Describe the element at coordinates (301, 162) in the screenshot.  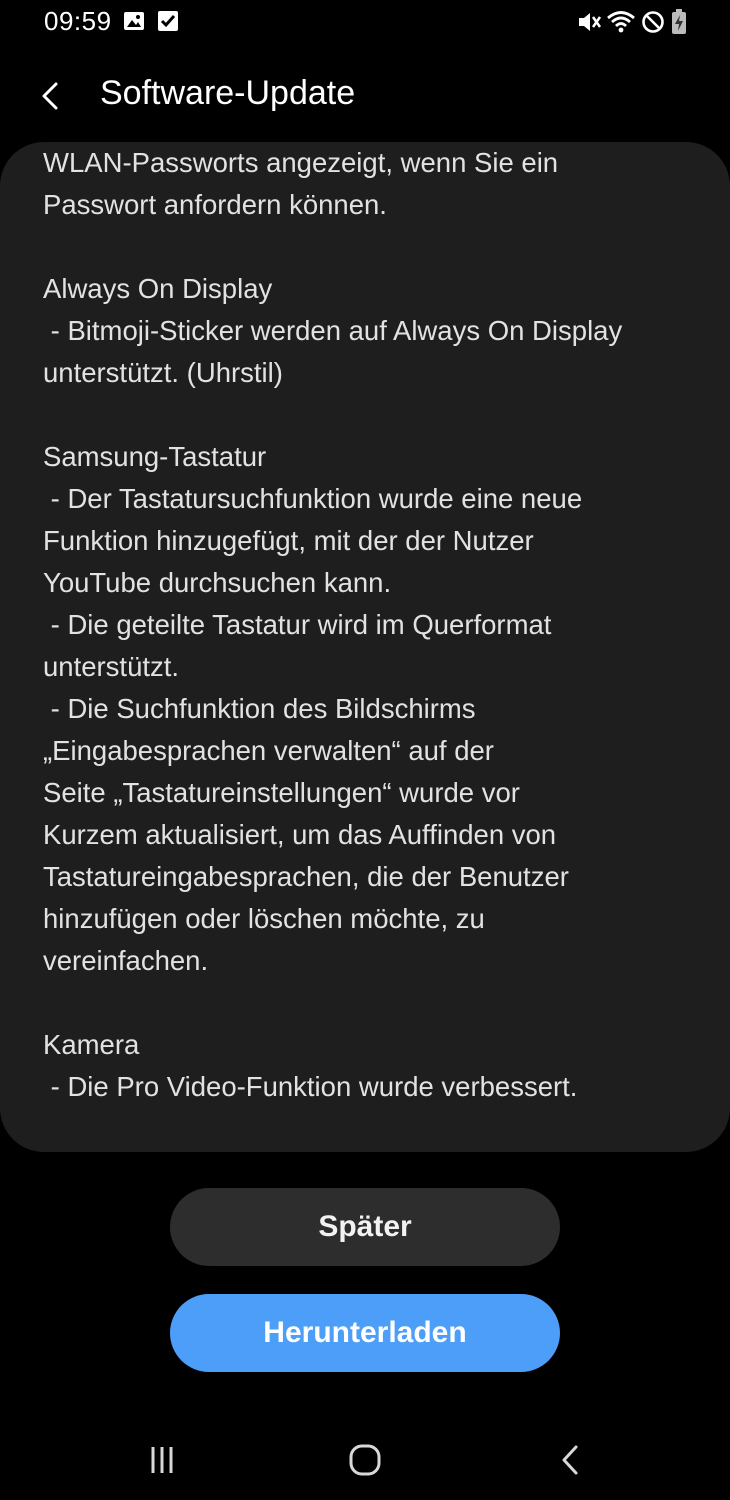
I see `release-note-line: WLAN-Passworts angezeigt, wenn Sie ein` at that location.